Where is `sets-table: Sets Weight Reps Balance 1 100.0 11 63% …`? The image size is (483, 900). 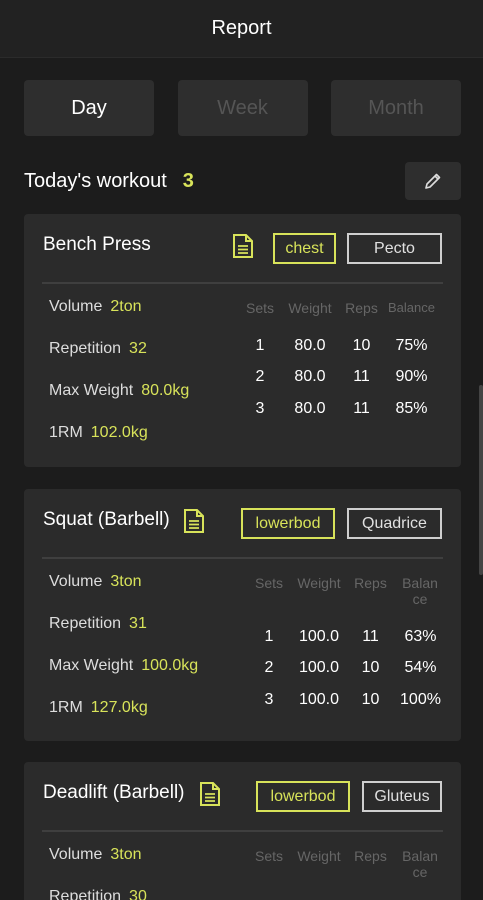 sets-table: Sets Weight Reps Balance 1 100.0 11 63% … is located at coordinates (353, 645).